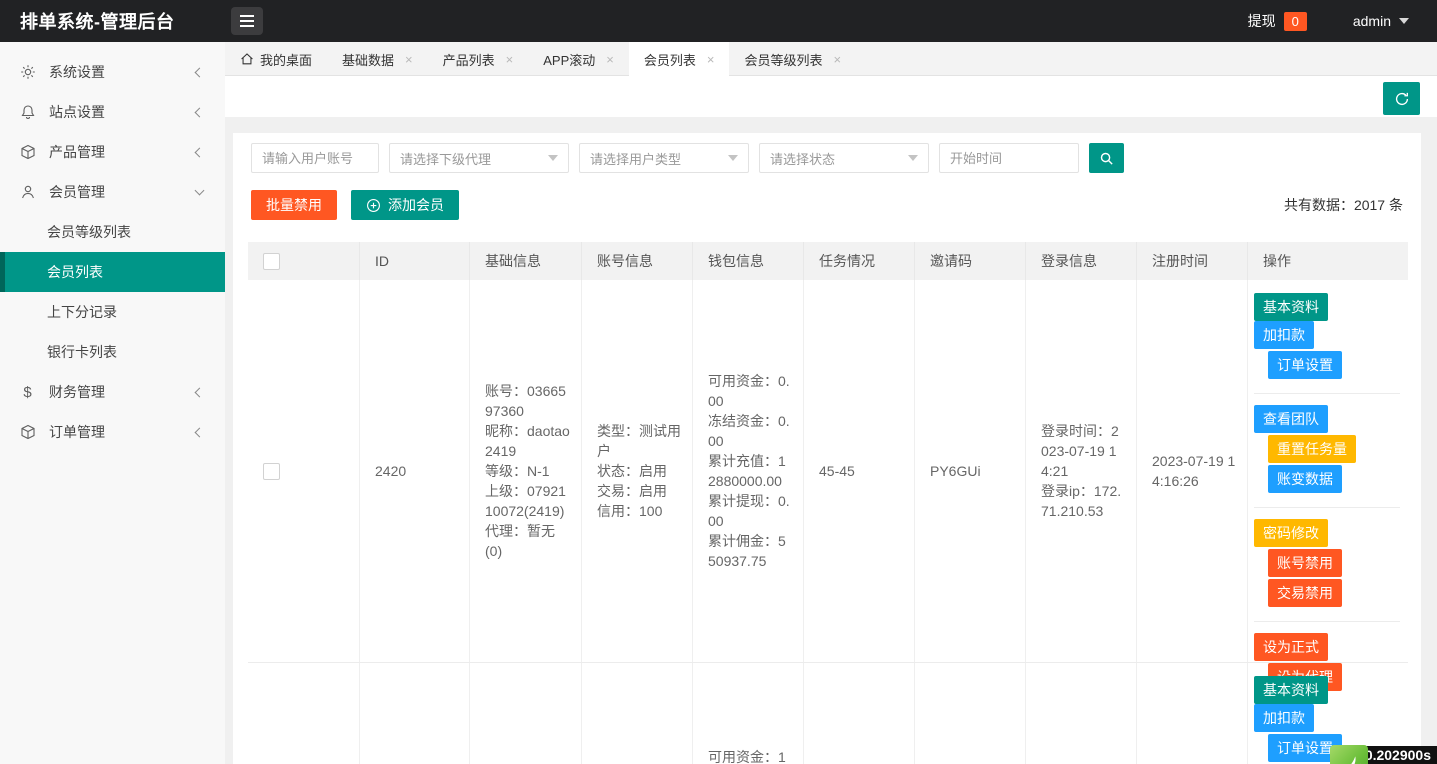 The image size is (1437, 764). I want to click on user-icon, so click(27, 192).